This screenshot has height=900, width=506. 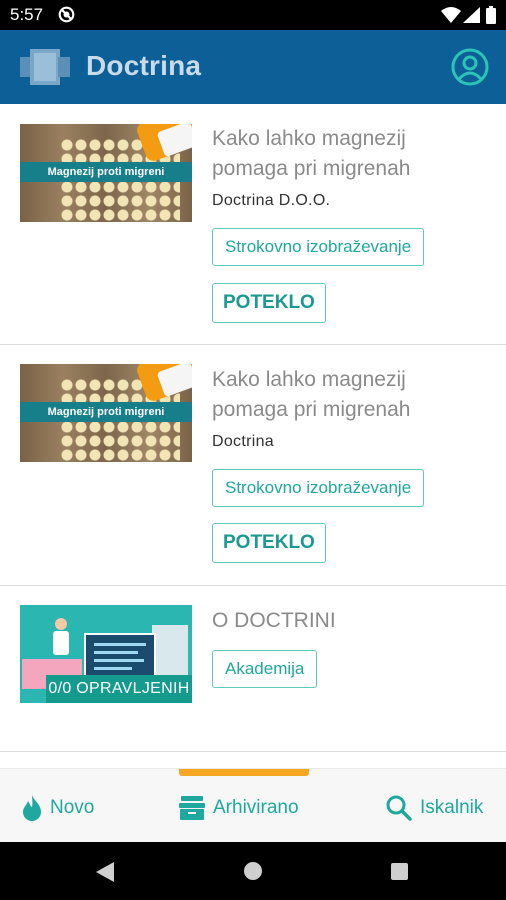 I want to click on search-icon, so click(x=399, y=808).